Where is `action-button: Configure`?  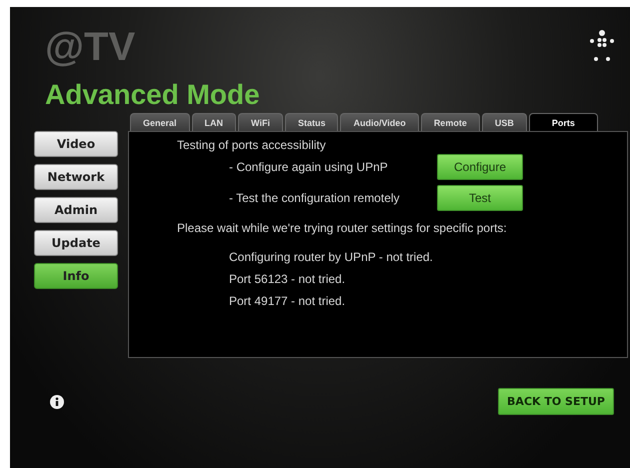
action-button: Configure is located at coordinates (480, 167).